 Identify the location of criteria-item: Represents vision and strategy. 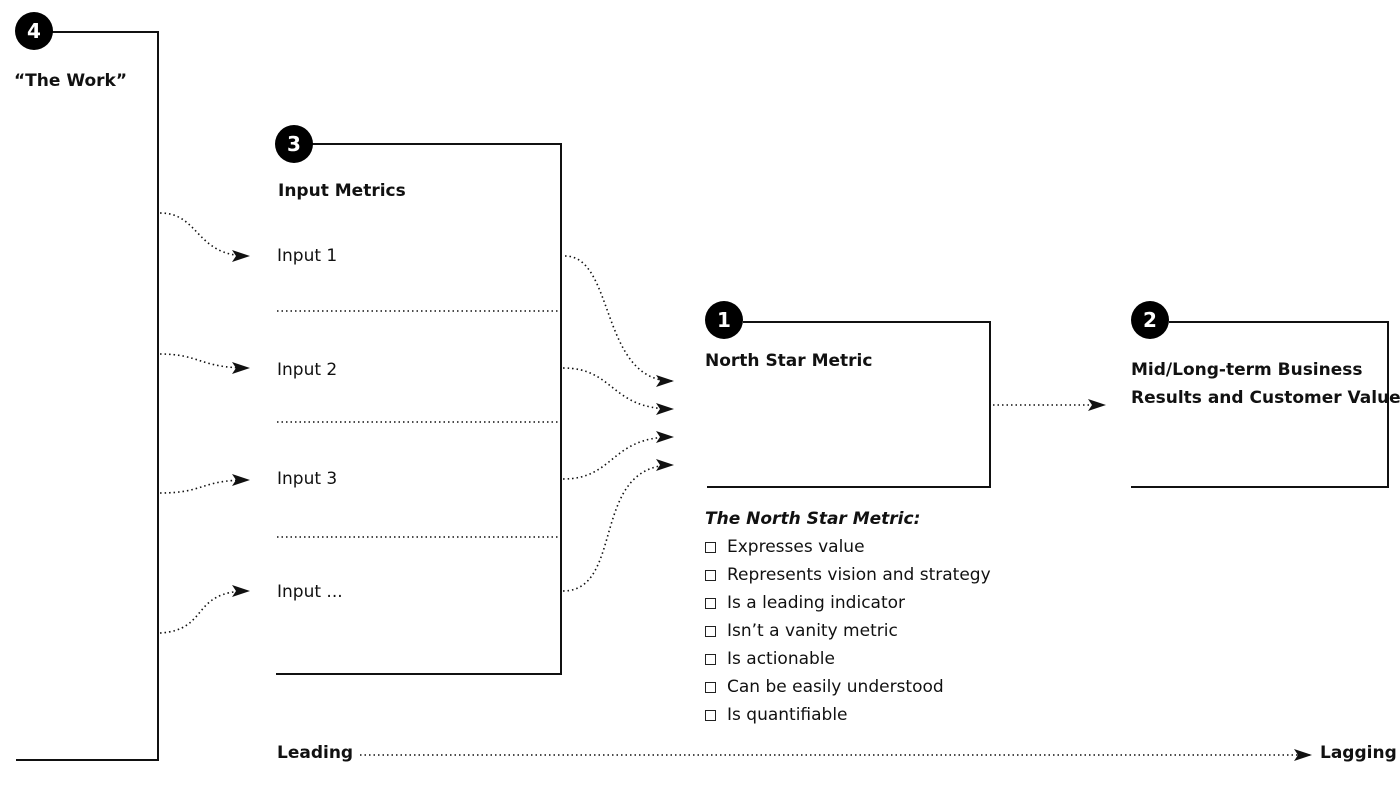
(848, 575).